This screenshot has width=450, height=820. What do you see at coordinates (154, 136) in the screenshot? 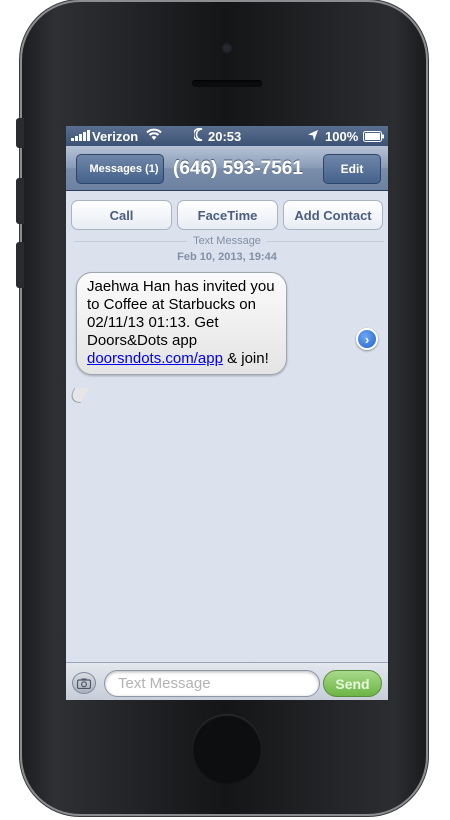
I see `wifi-icon` at bounding box center [154, 136].